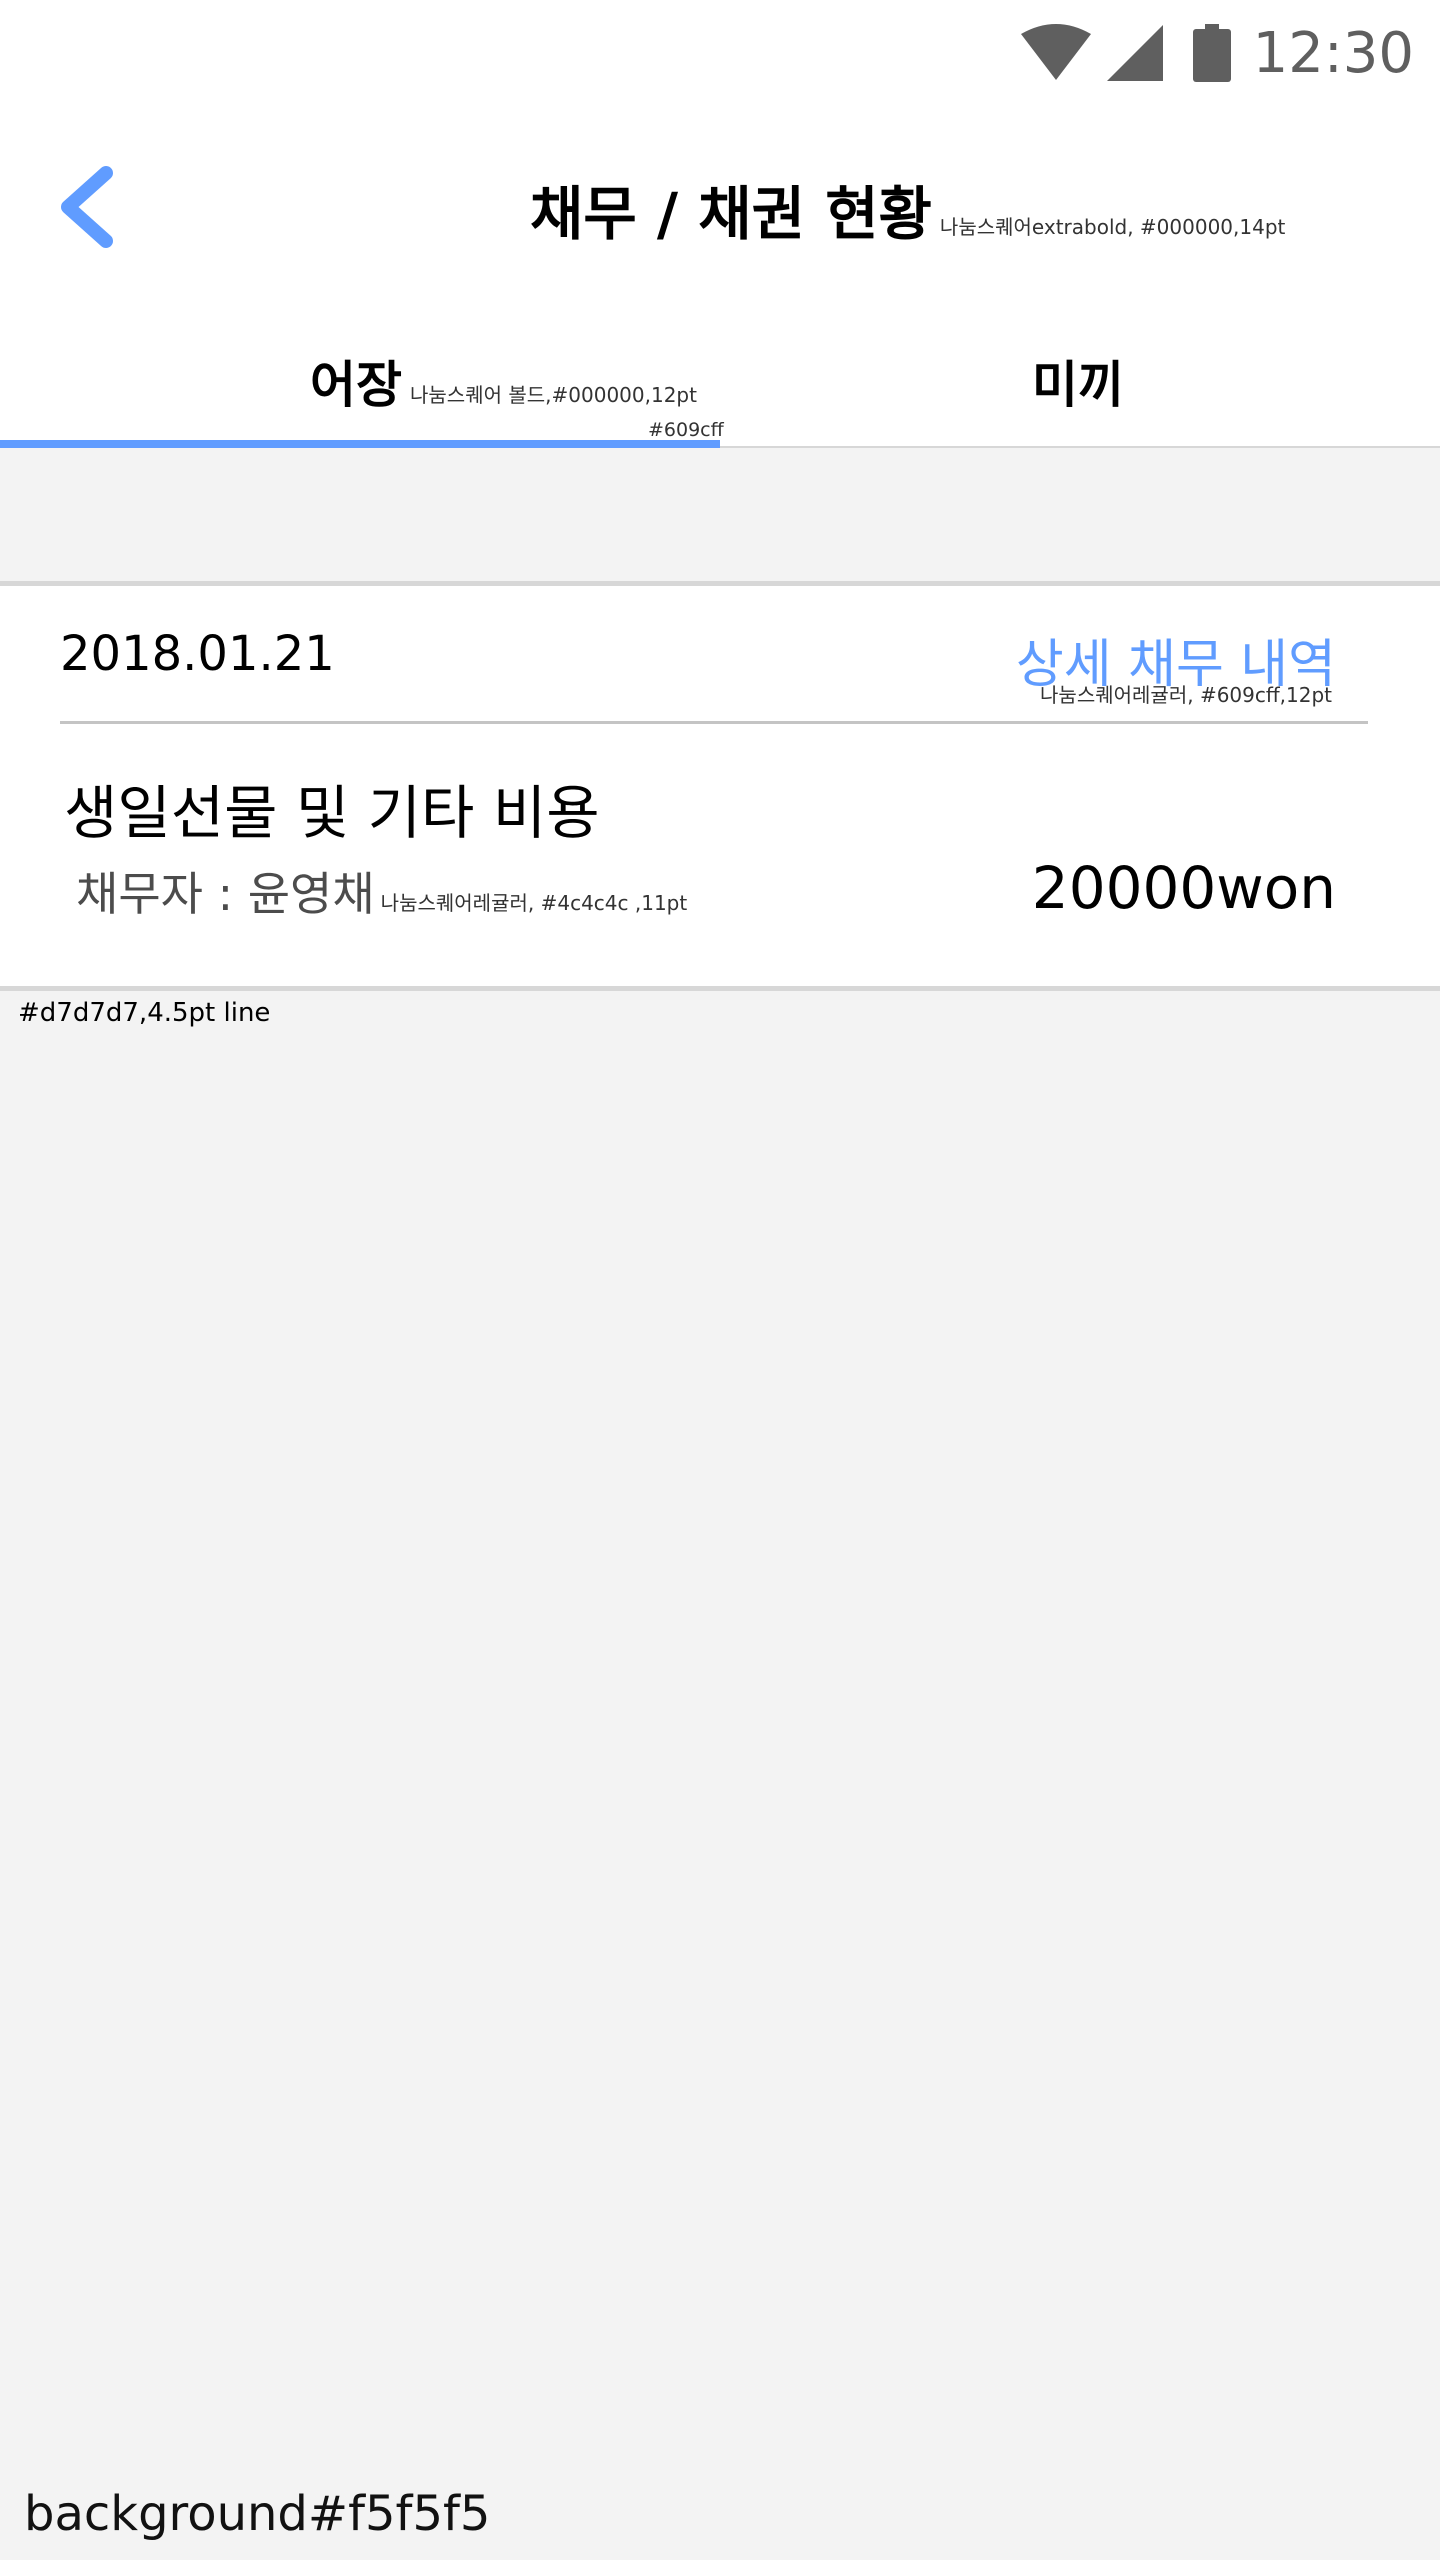  Describe the element at coordinates (1112, 227) in the screenshot. I see `title-spec-note: 나눔스퀘어extrabold, #000000,14pt` at that location.